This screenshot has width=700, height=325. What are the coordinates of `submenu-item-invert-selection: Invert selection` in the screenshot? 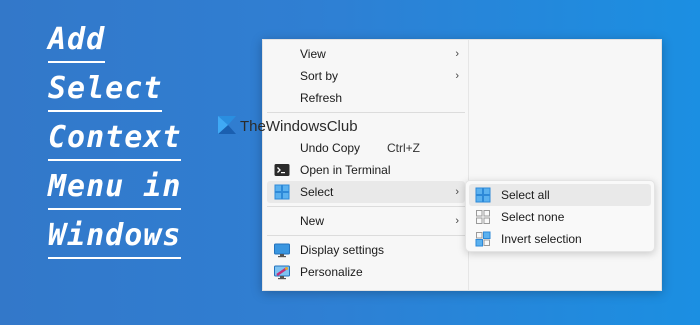 It's located at (560, 239).